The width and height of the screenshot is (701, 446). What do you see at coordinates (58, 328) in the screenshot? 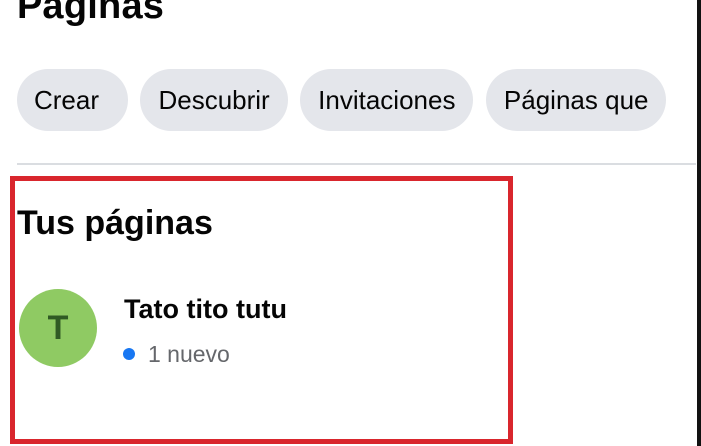
I see `avatar: T` at bounding box center [58, 328].